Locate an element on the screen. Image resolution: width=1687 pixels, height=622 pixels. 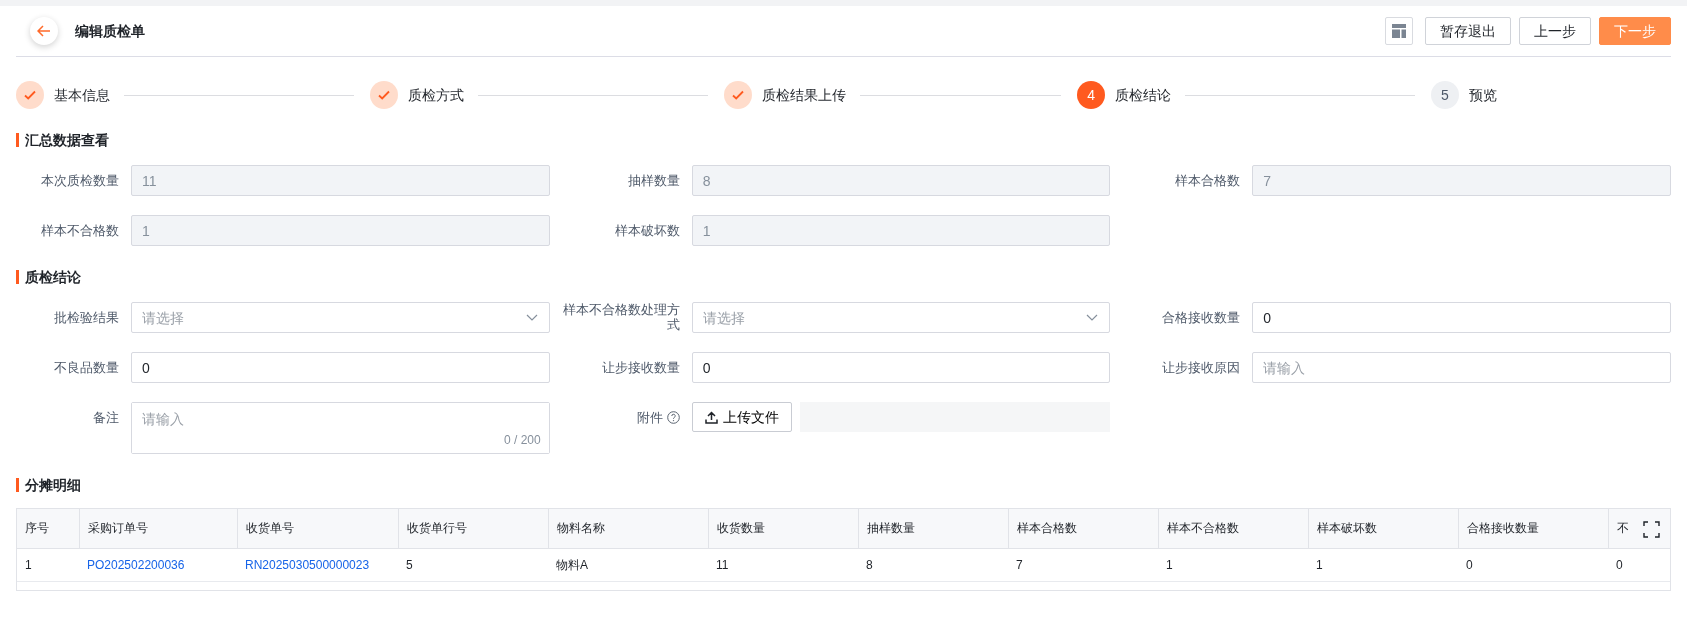
back-arrow-icon is located at coordinates (44, 31).